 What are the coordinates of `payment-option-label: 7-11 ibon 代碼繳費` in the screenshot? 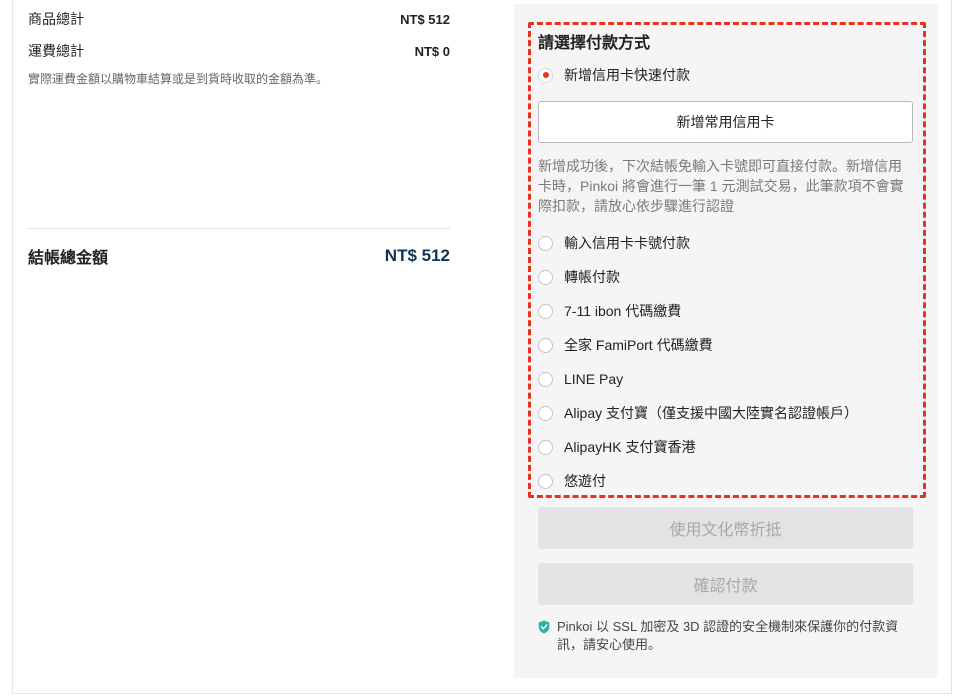 It's located at (623, 311).